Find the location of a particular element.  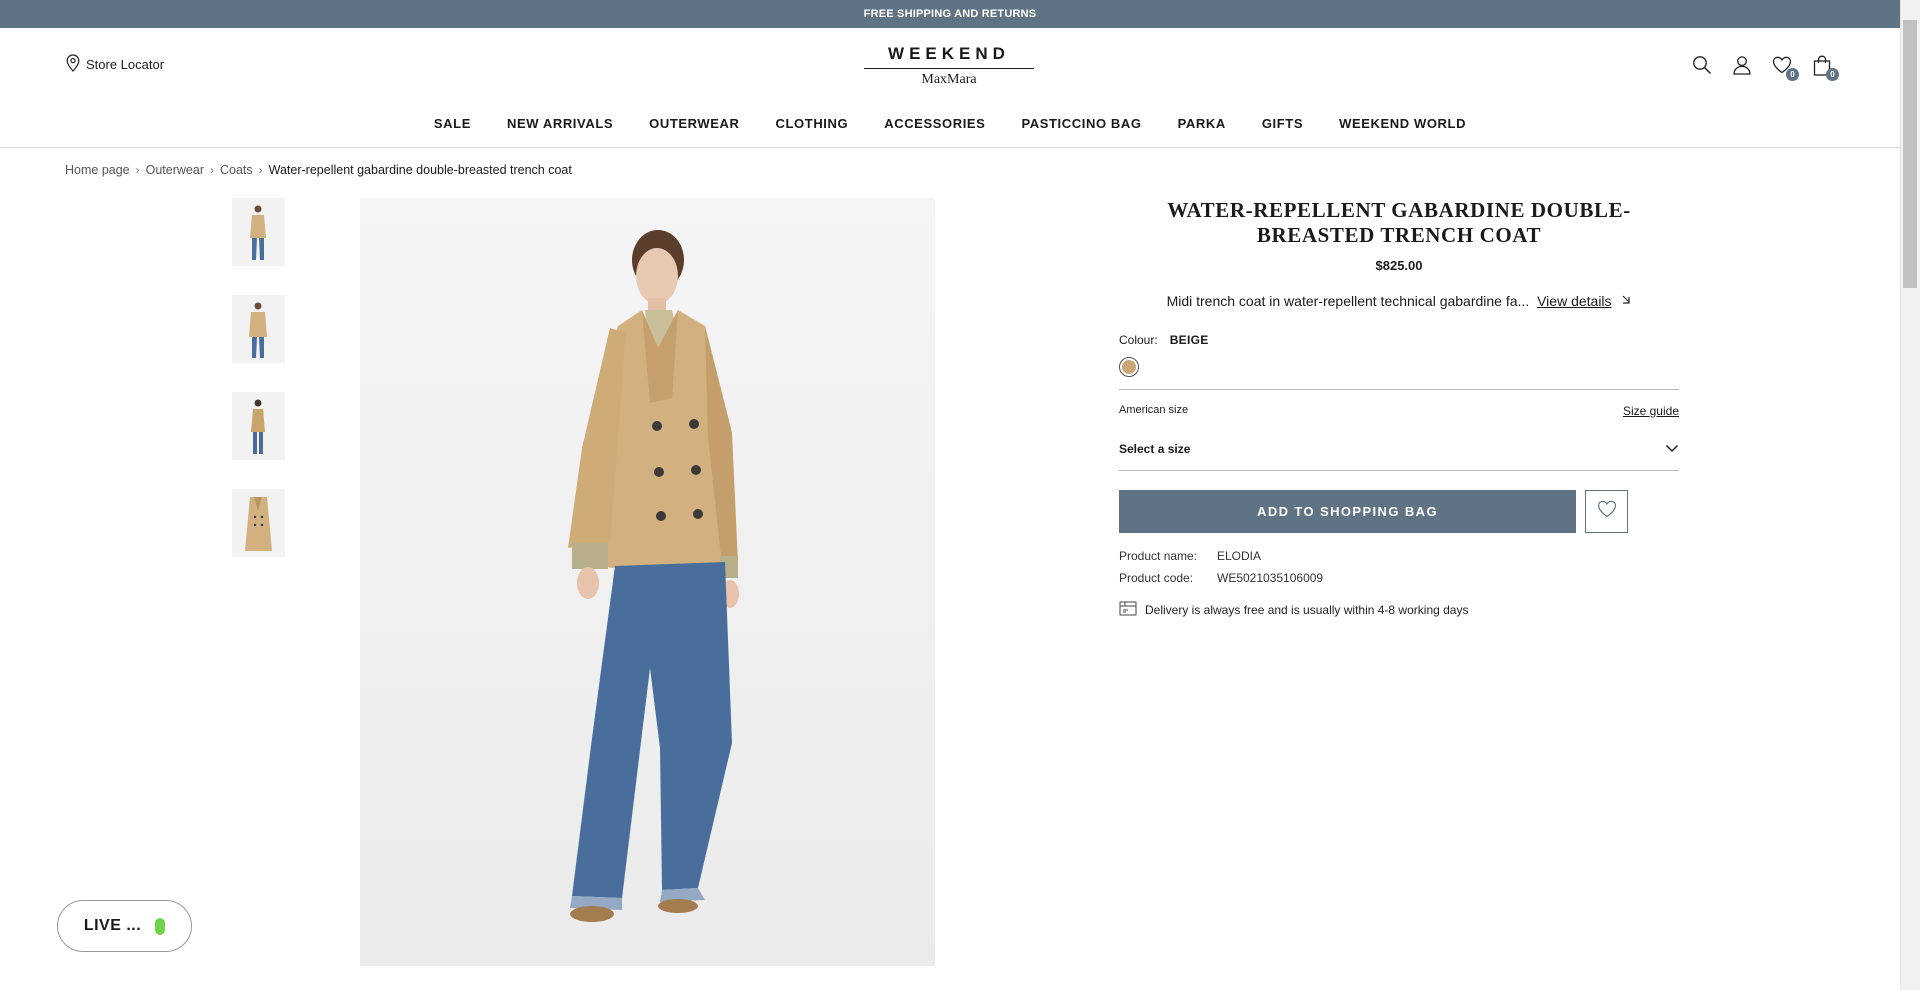

colour-swatch-beige is located at coordinates (1129, 367).